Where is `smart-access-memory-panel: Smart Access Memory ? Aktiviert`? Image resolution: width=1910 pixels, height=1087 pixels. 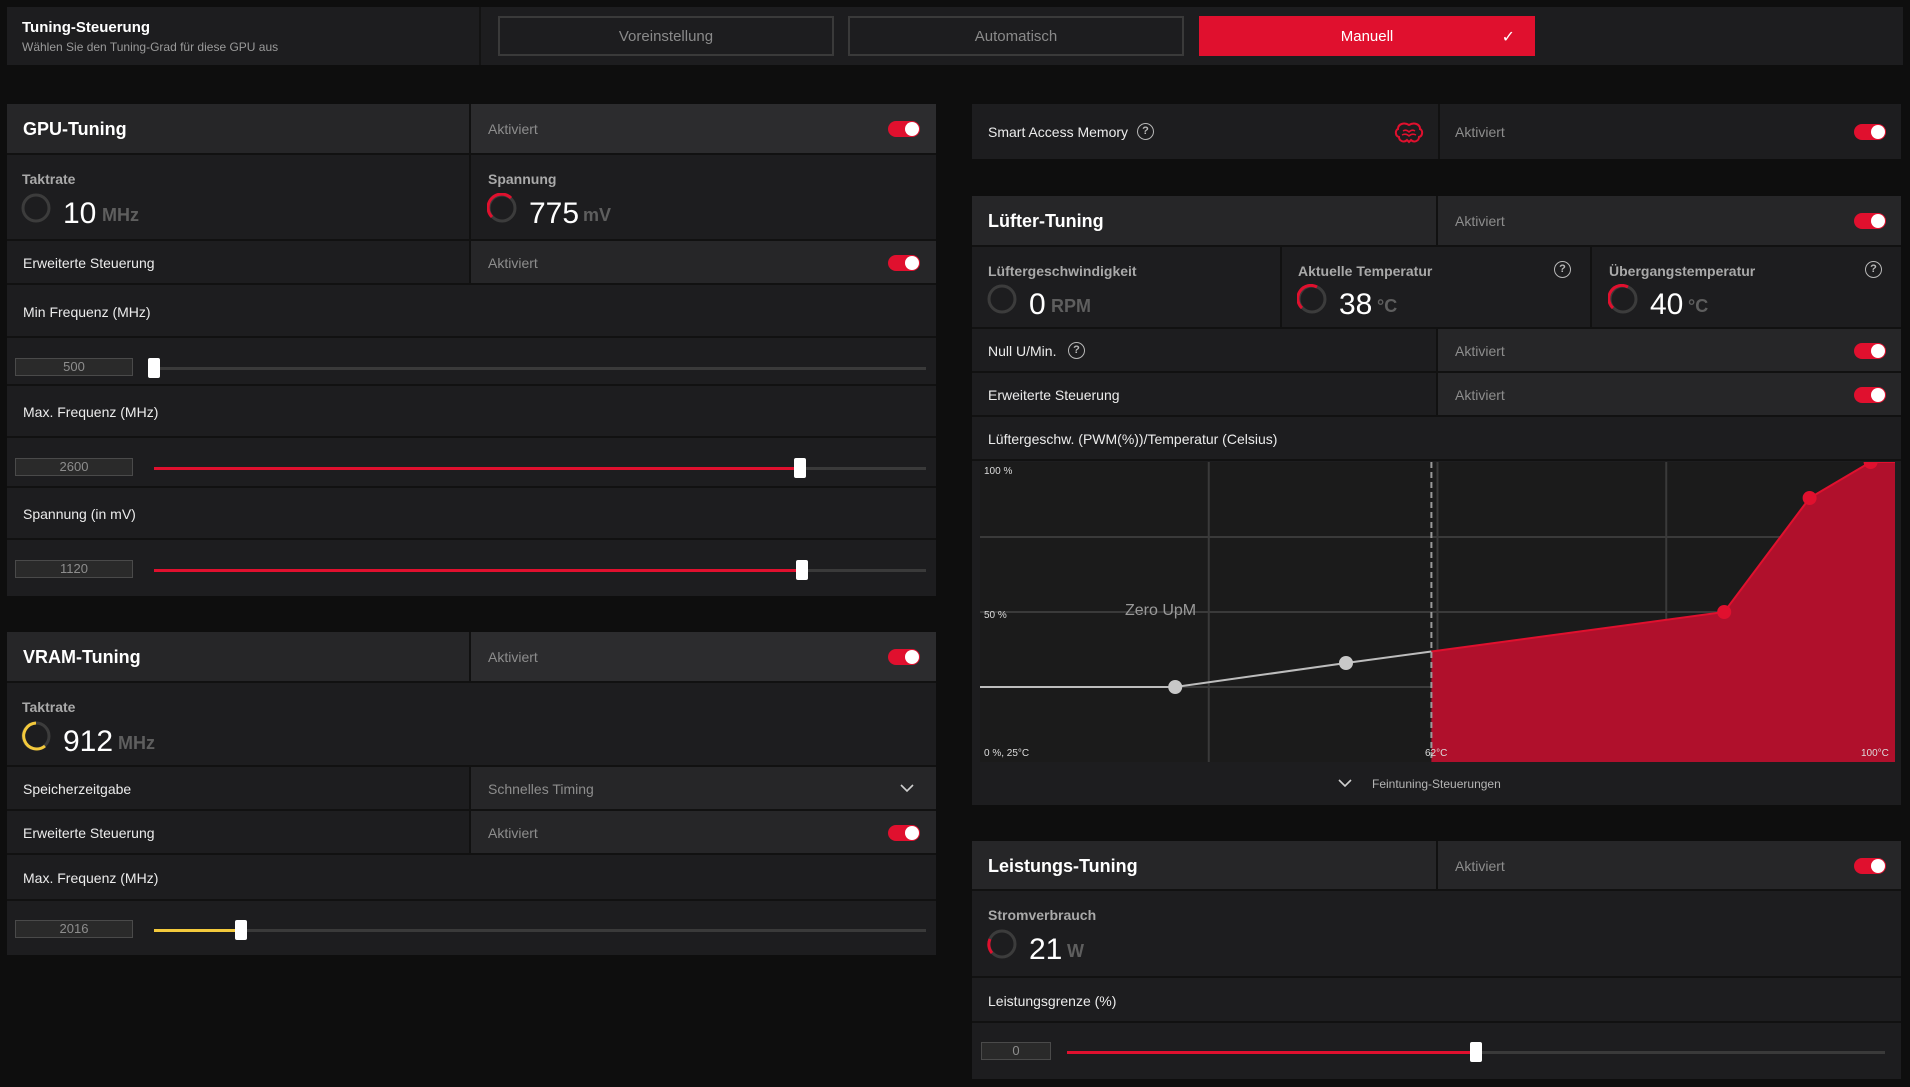 smart-access-memory-panel: Smart Access Memory ? Aktiviert is located at coordinates (1436, 131).